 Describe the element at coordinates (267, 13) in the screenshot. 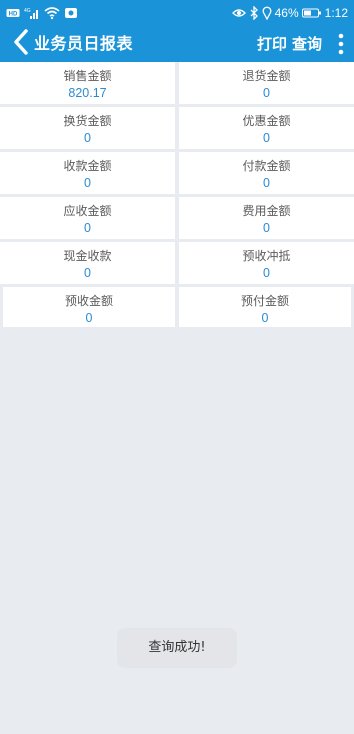

I see `location-icon` at that location.